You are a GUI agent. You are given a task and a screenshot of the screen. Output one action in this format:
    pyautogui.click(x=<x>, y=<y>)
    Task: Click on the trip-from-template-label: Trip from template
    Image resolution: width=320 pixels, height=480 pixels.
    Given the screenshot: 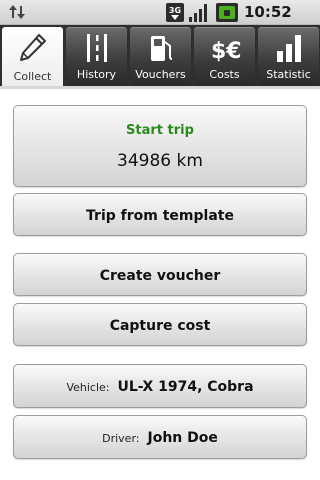 What is the action you would take?
    pyautogui.click(x=160, y=216)
    